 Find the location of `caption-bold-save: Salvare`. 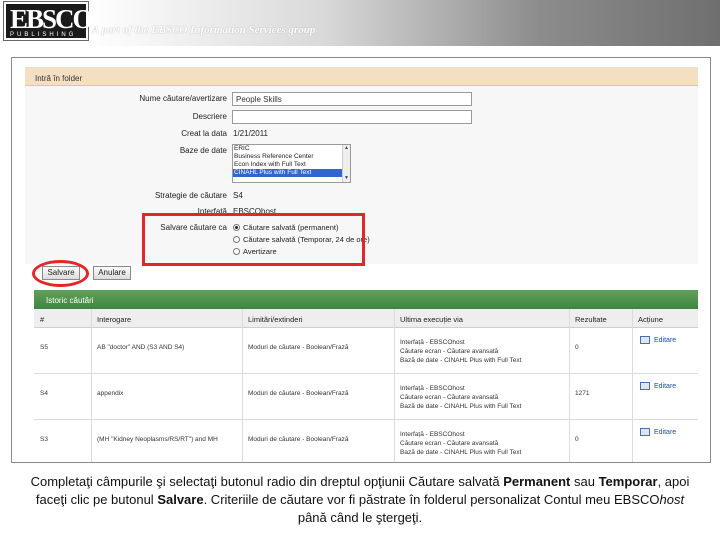

caption-bold-save: Salvare is located at coordinates (180, 499).